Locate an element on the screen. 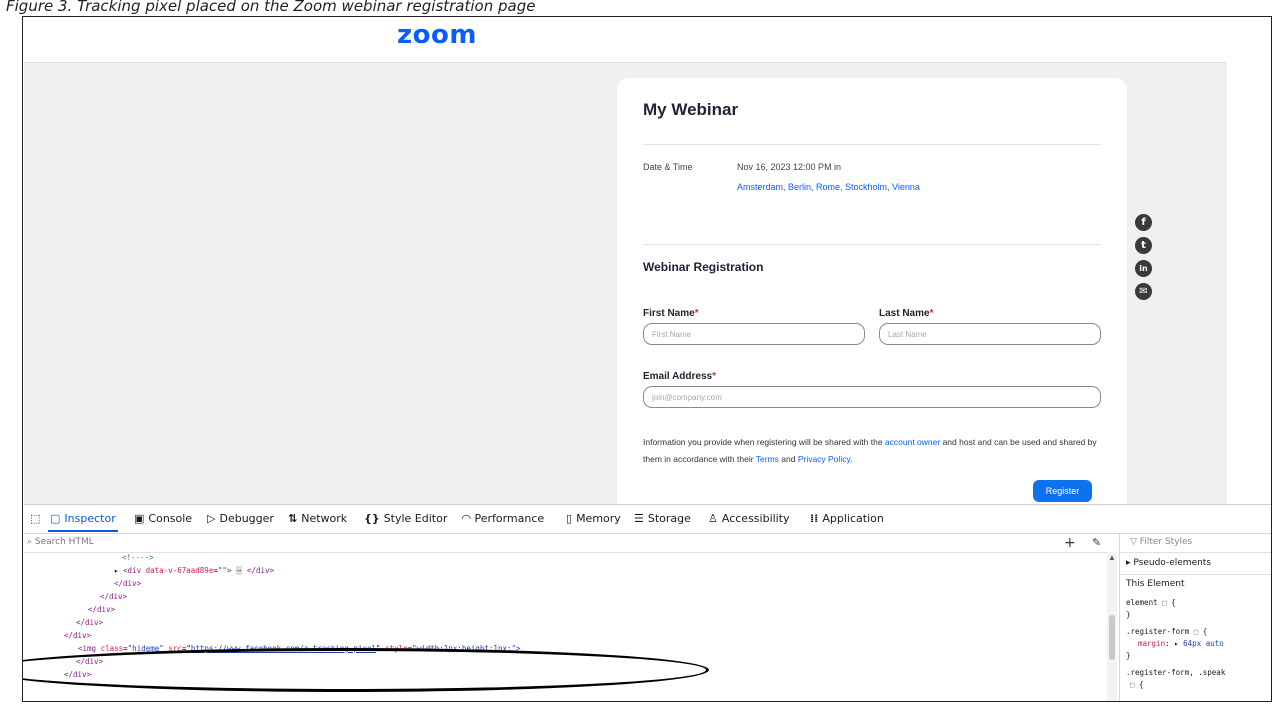 This screenshot has height=704, width=1283. element-picker-icon: ⬚ is located at coordinates (35, 518).